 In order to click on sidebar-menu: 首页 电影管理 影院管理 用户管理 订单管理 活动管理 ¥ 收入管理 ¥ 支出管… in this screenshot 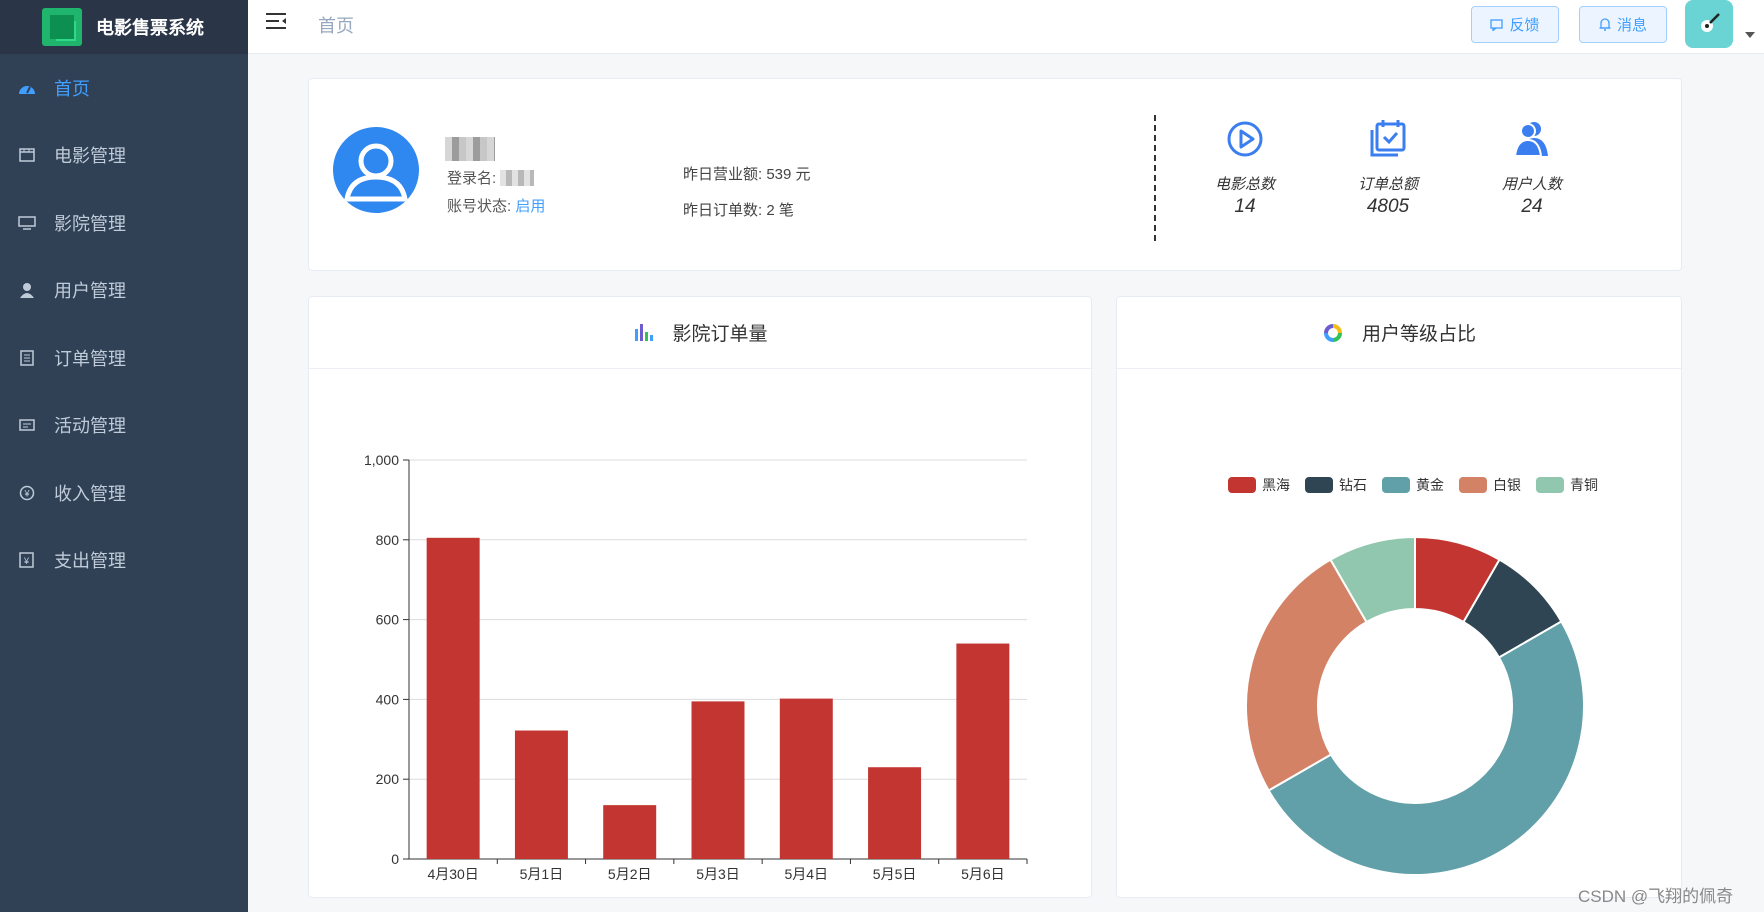, I will do `click(124, 324)`.